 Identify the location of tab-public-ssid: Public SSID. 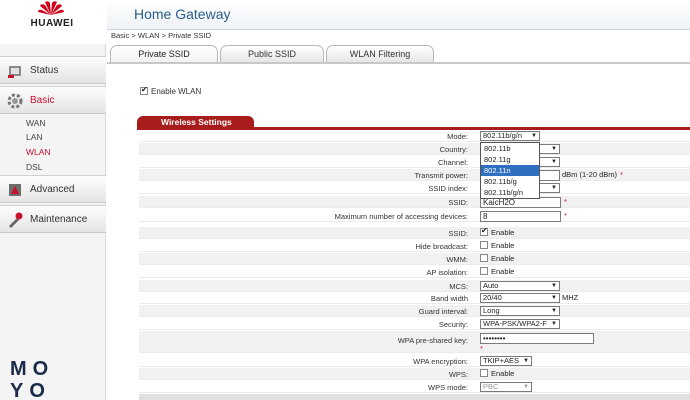
(272, 53).